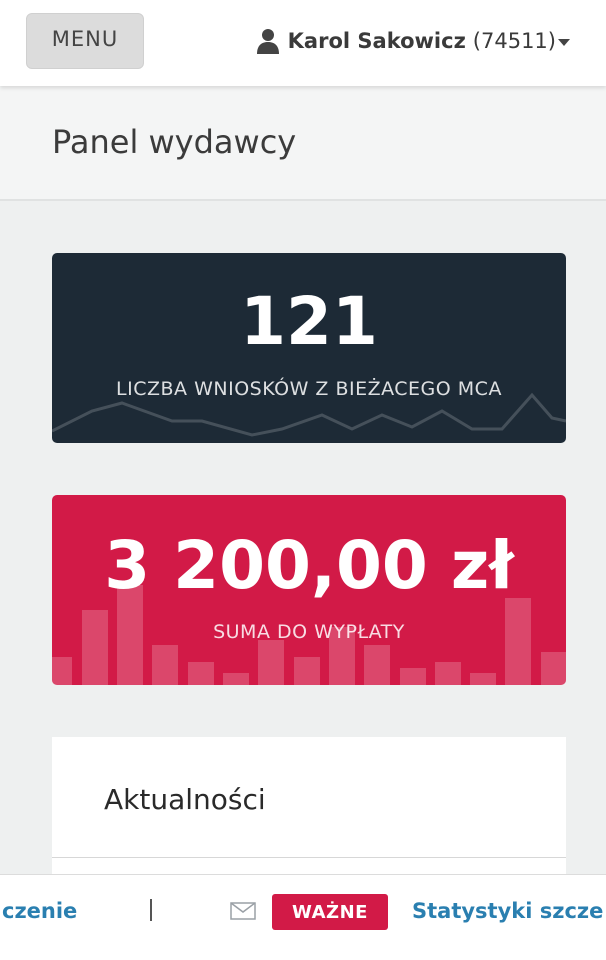 The width and height of the screenshot is (606, 960). What do you see at coordinates (309, 389) in the screenshot?
I see `applications-label: LICZBA WNIOSKÓW Z BIEŻACEGO MCA` at bounding box center [309, 389].